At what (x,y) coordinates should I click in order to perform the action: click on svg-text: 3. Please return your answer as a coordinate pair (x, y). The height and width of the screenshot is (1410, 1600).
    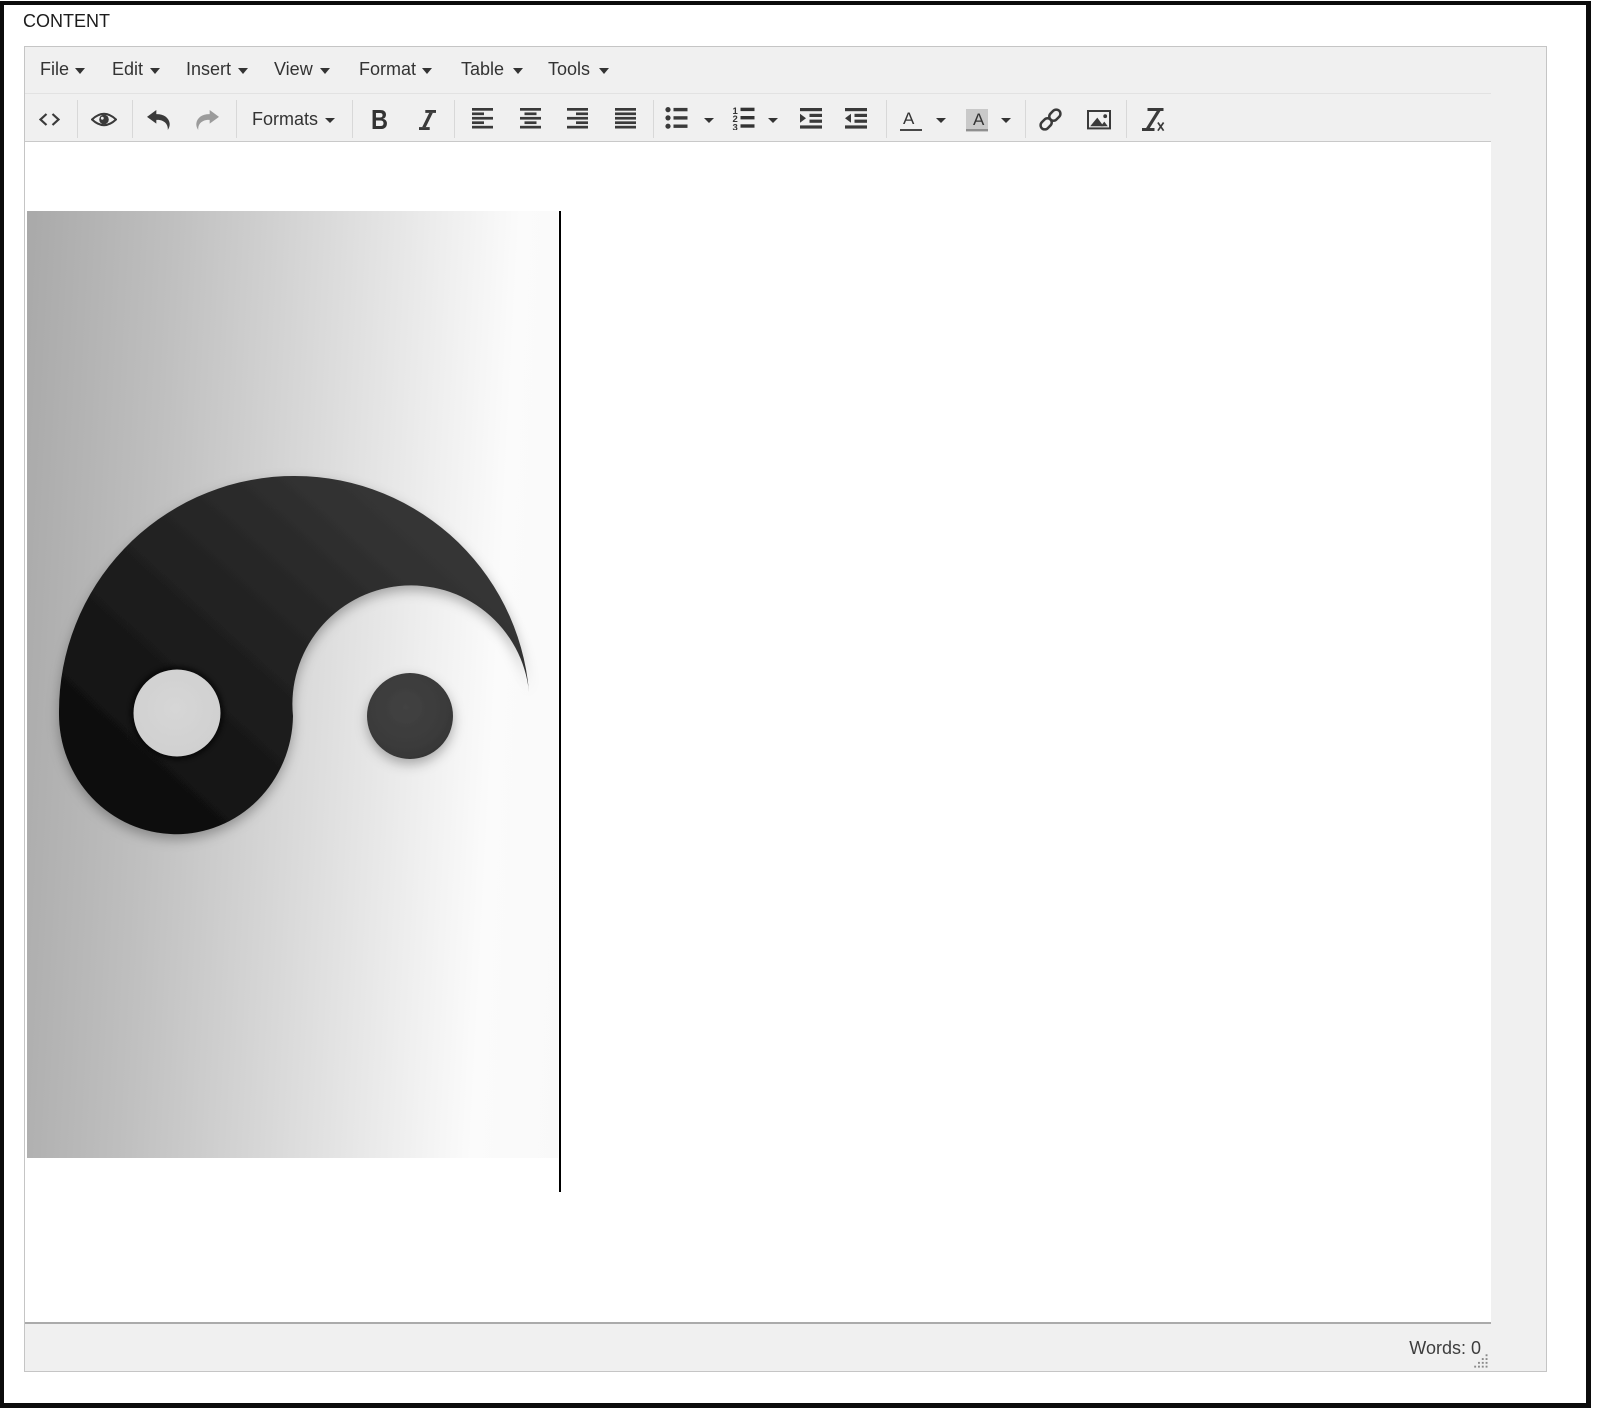
    Looking at the image, I should click on (735, 126).